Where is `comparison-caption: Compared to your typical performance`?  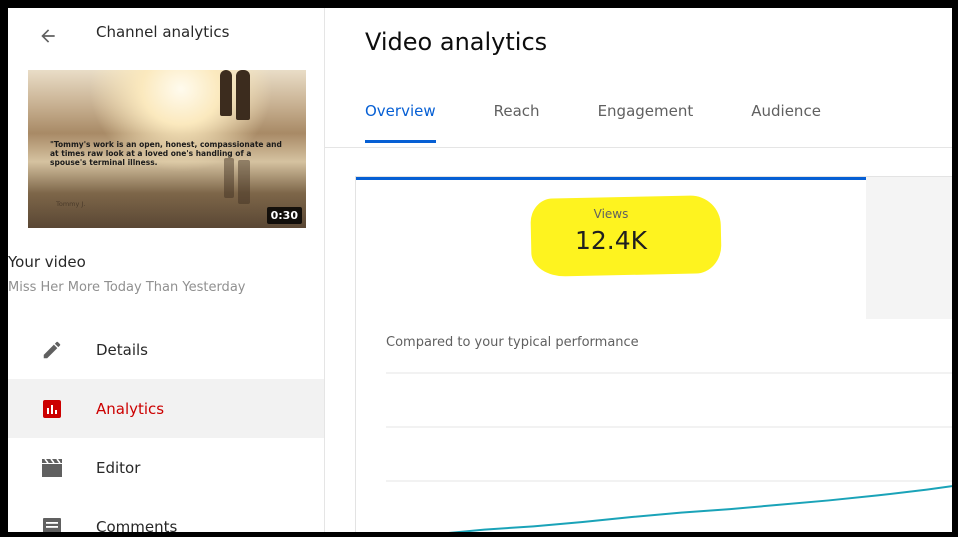 comparison-caption: Compared to your typical performance is located at coordinates (512, 342).